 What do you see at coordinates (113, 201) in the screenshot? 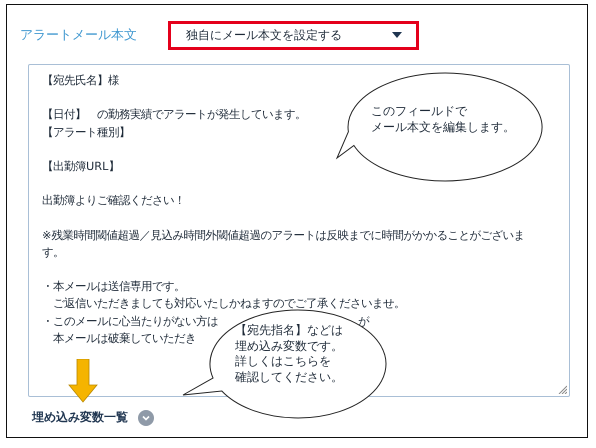
I see `body-text: 出勤簿よりご確認ください！` at bounding box center [113, 201].